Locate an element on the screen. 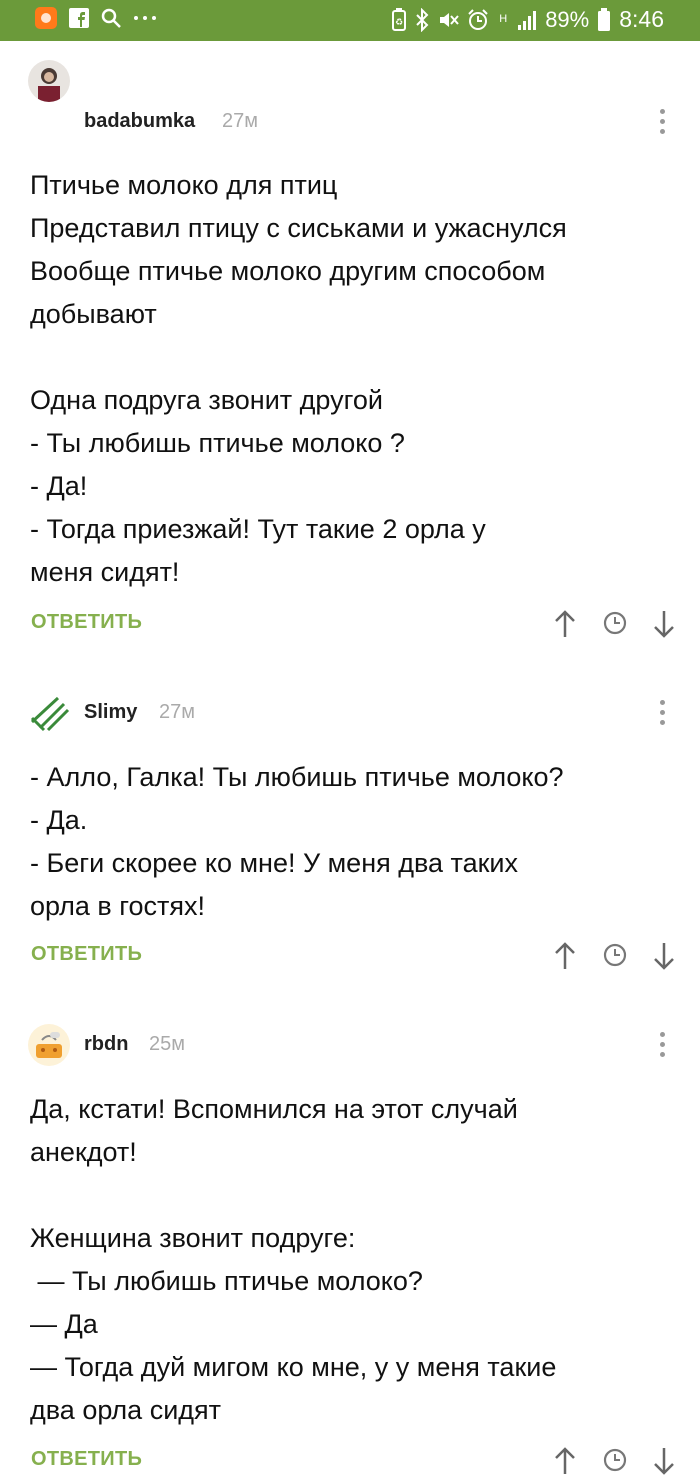 The width and height of the screenshot is (700, 1476). pikabu-app-icon is located at coordinates (46, 18).